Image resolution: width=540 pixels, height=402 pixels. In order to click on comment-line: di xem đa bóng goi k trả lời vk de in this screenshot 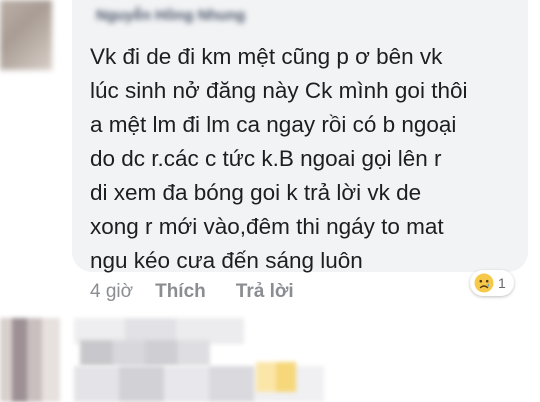, I will do `click(256, 192)`.